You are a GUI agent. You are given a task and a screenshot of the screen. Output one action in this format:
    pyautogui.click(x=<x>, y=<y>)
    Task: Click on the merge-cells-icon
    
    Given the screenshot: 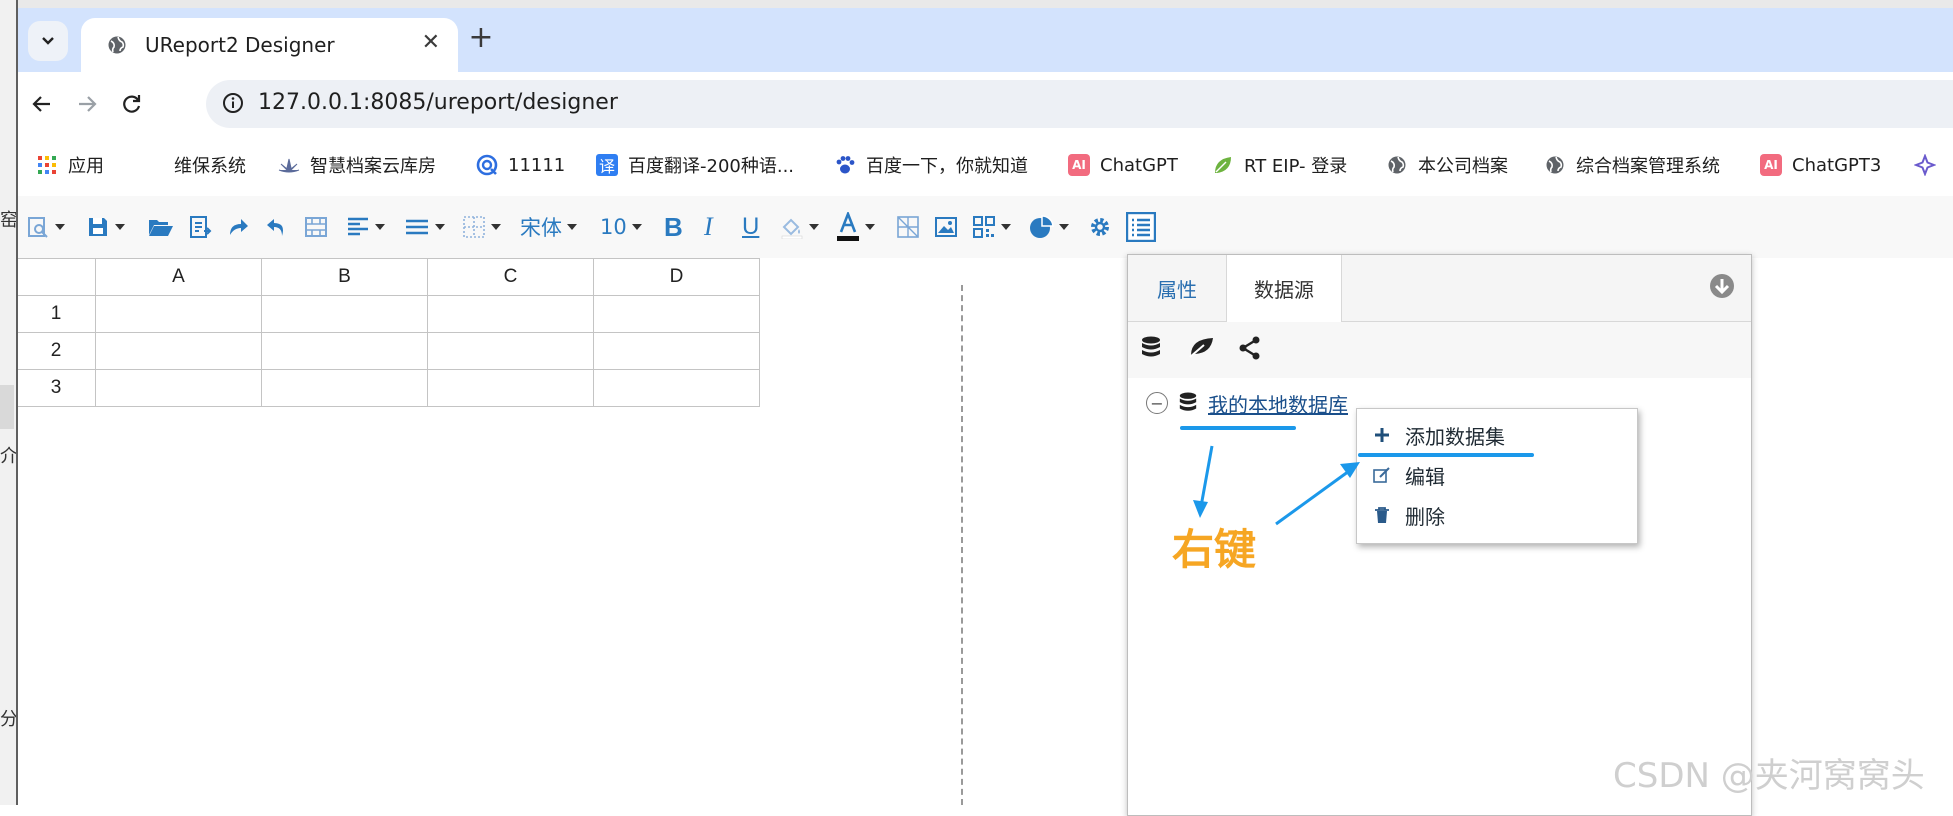 What is the action you would take?
    pyautogui.click(x=316, y=227)
    